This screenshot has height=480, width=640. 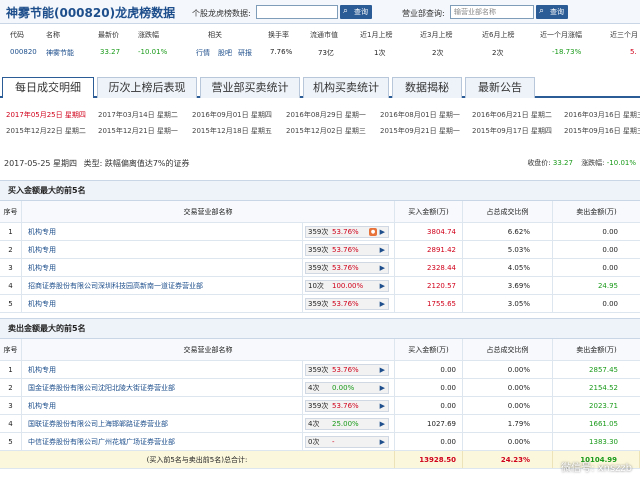 What do you see at coordinates (162, 285) in the screenshot?
I see `broker-name-link: 招商证券股份有限公司深圳科技园高新南一道证券营业部` at bounding box center [162, 285].